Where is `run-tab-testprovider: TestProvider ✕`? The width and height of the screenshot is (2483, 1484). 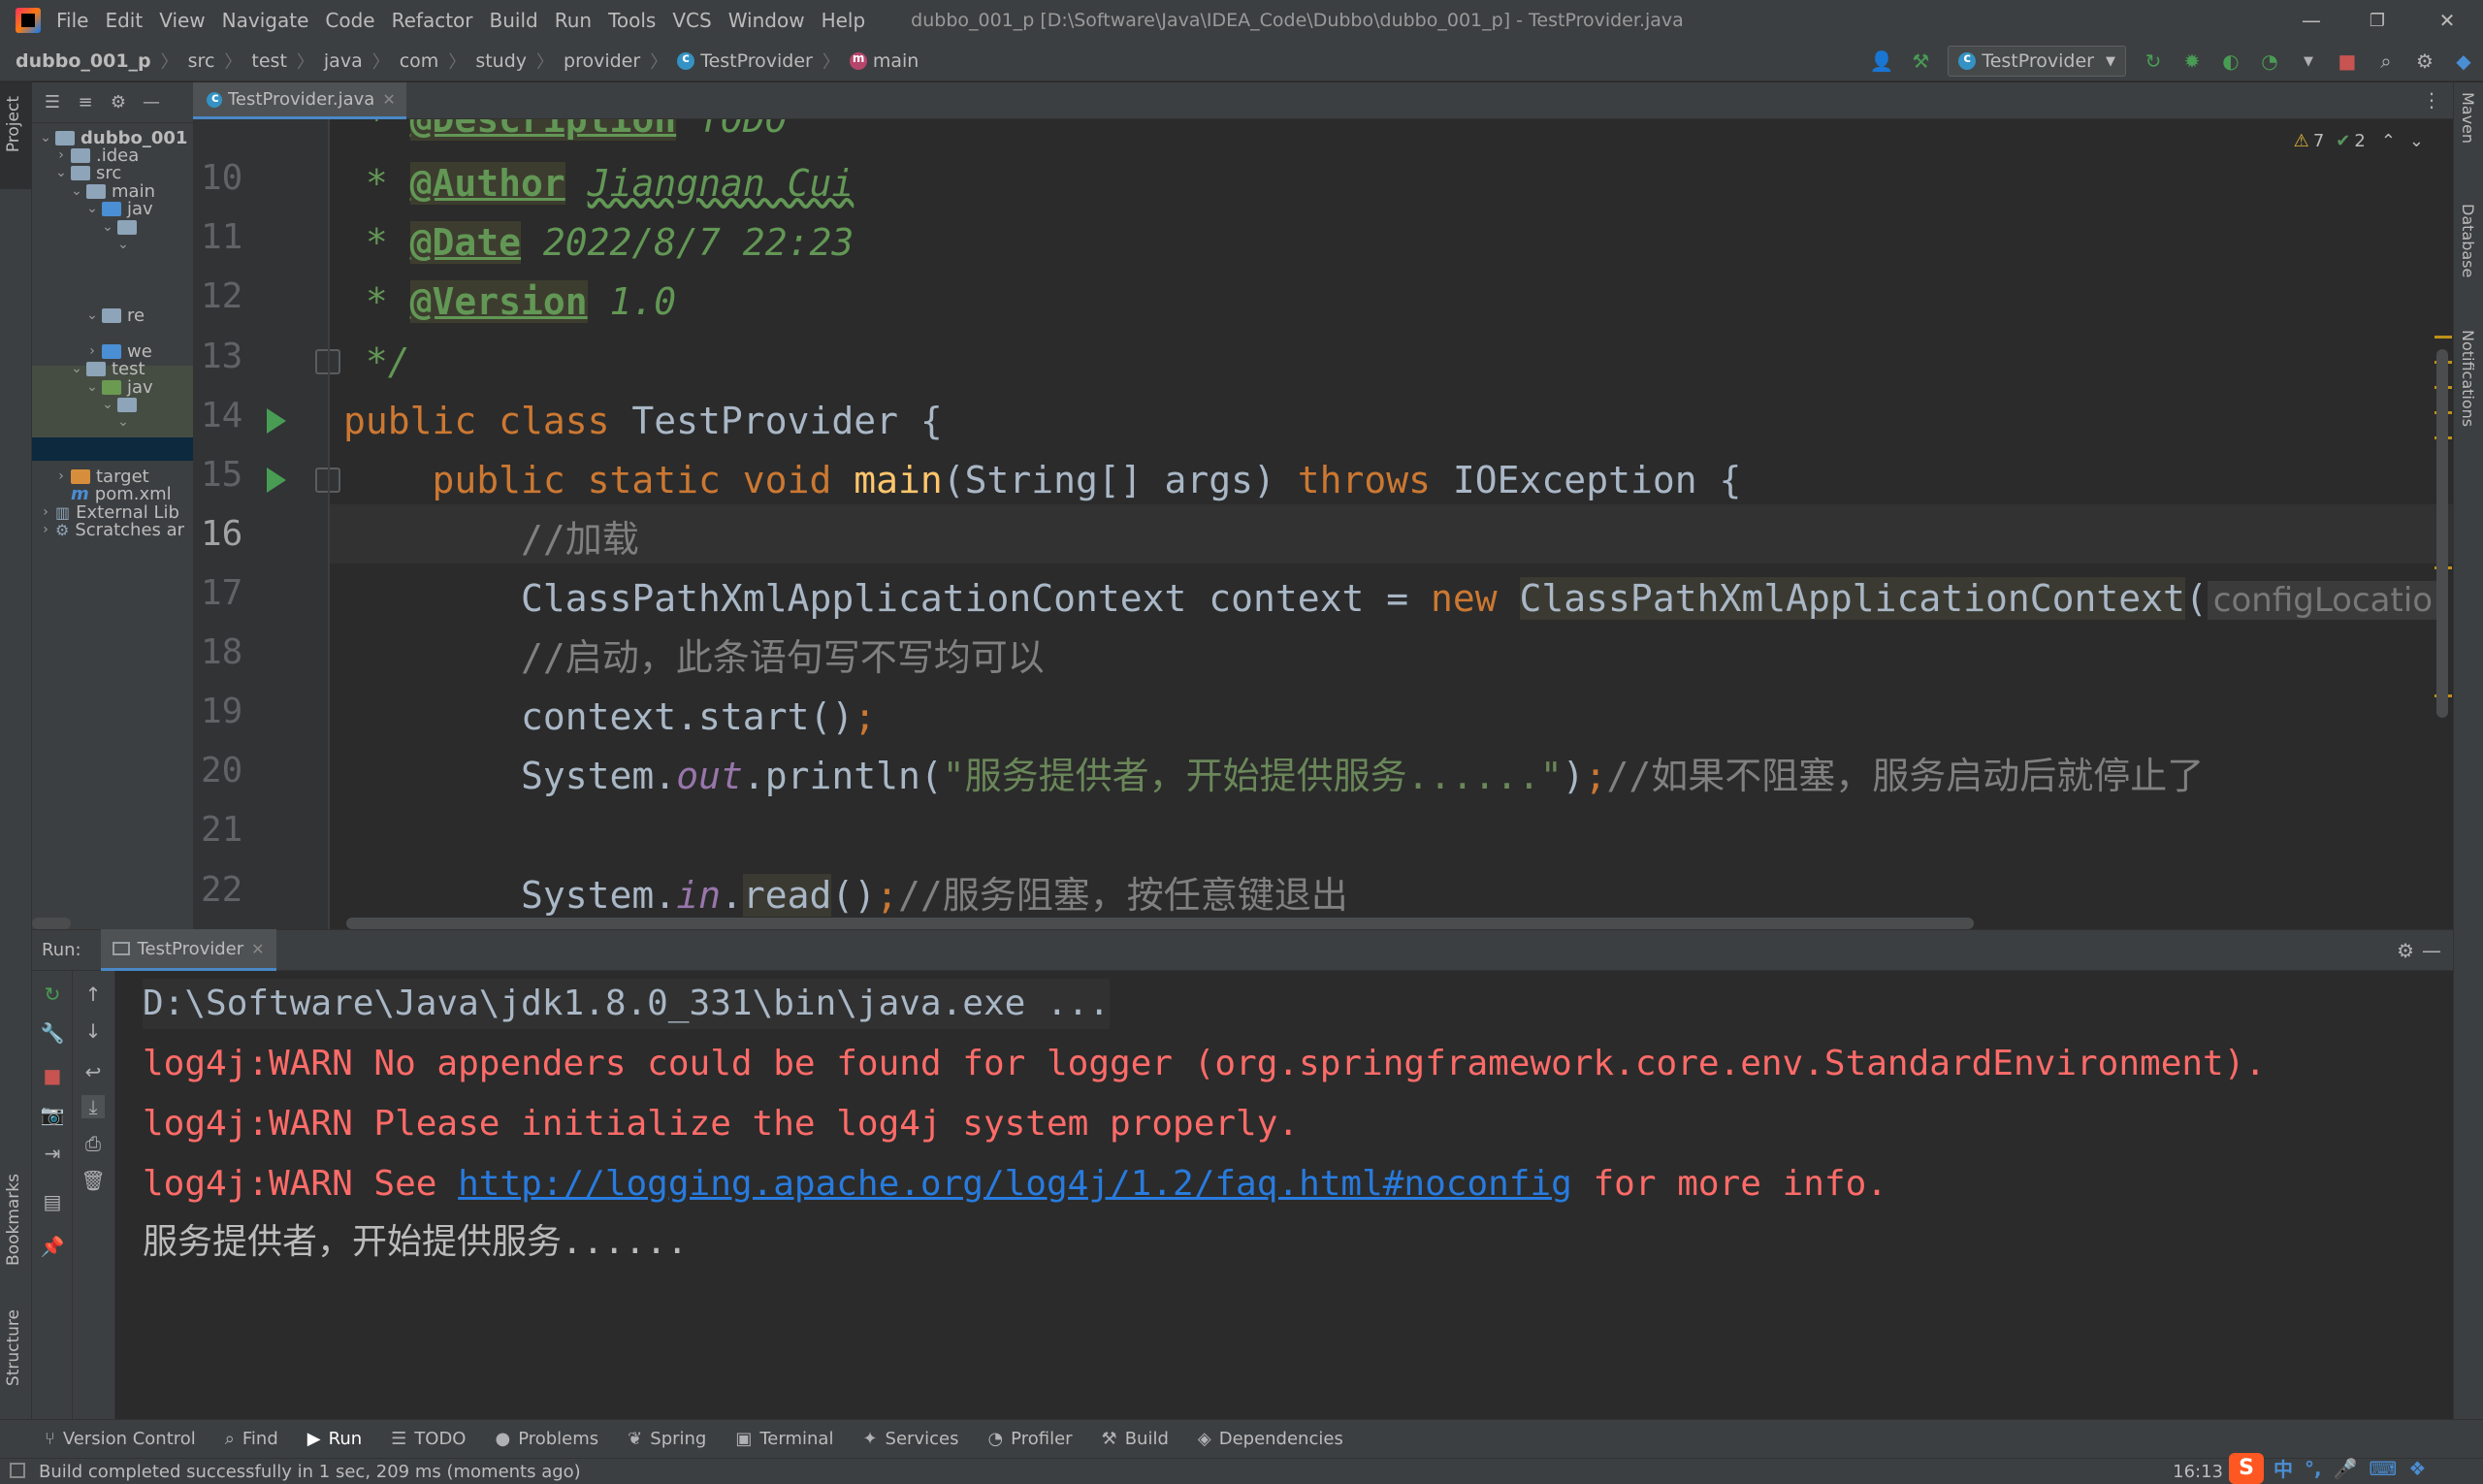 run-tab-testprovider: TestProvider ✕ is located at coordinates (188, 950).